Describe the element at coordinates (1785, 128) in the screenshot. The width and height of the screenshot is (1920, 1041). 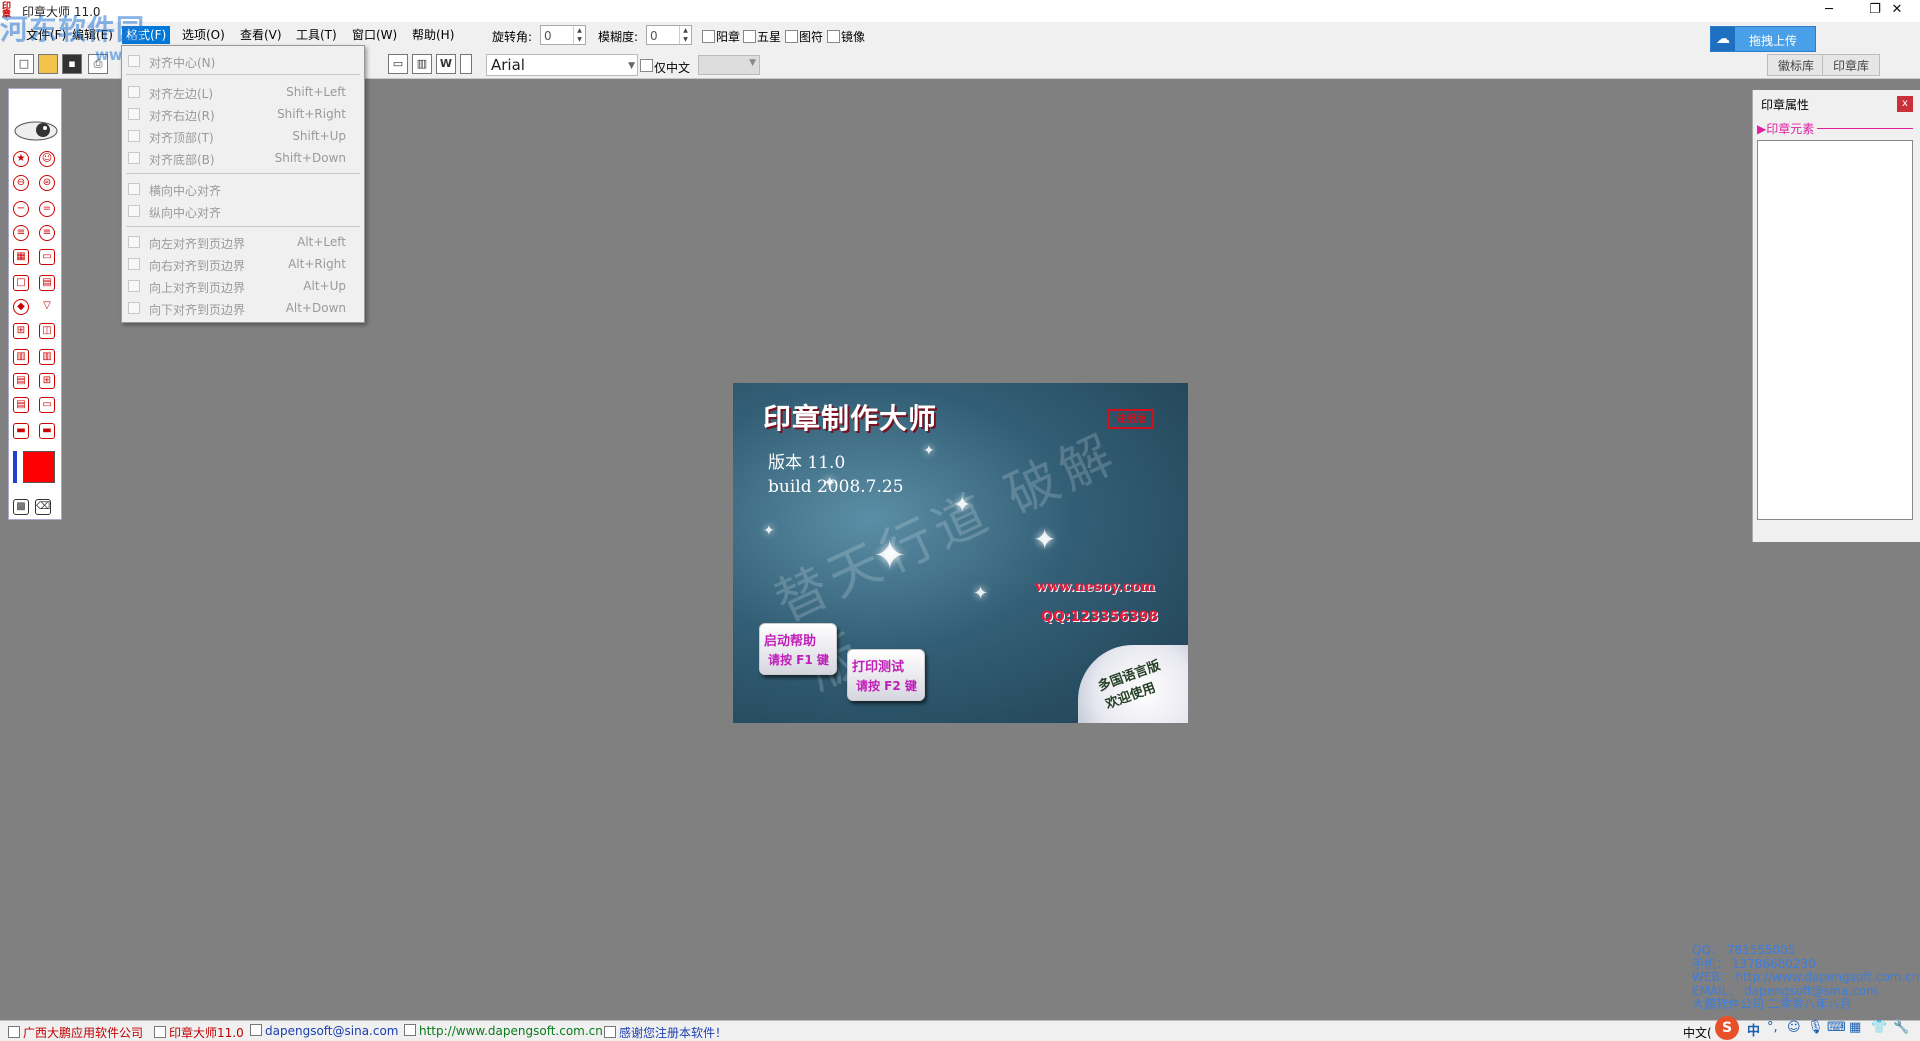
I see `stamp-elements-section: ▶印章元素` at that location.